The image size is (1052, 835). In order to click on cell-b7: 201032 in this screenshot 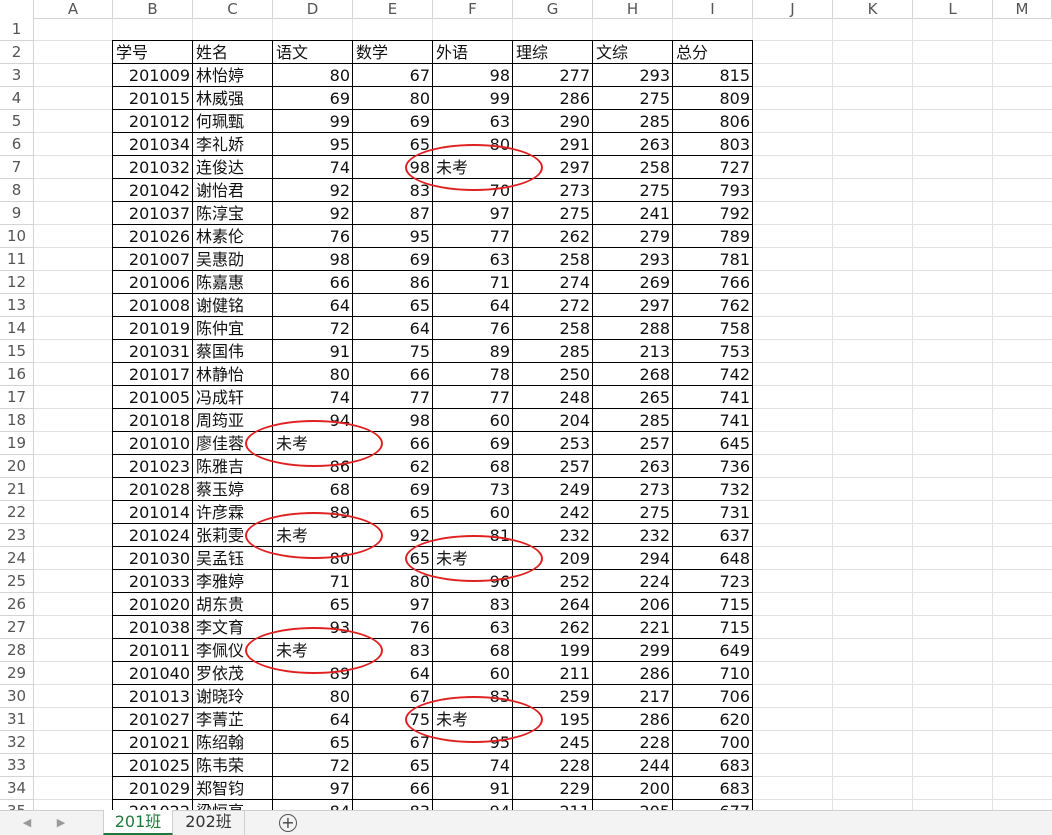, I will do `click(153, 167)`.